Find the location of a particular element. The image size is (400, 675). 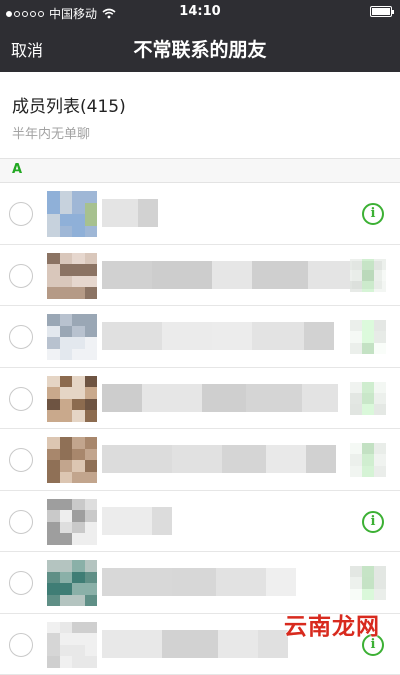

section-index-header: A is located at coordinates (200, 171).